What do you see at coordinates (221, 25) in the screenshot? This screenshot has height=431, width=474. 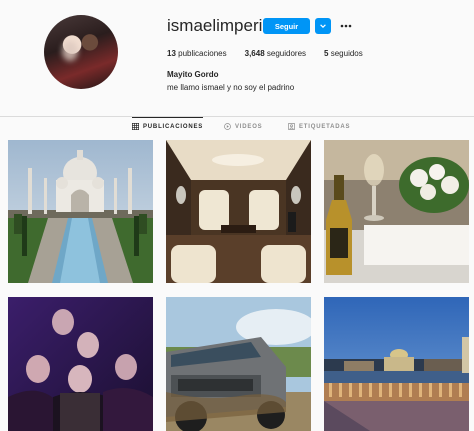 I see `profile-username: ismaelimperial` at bounding box center [221, 25].